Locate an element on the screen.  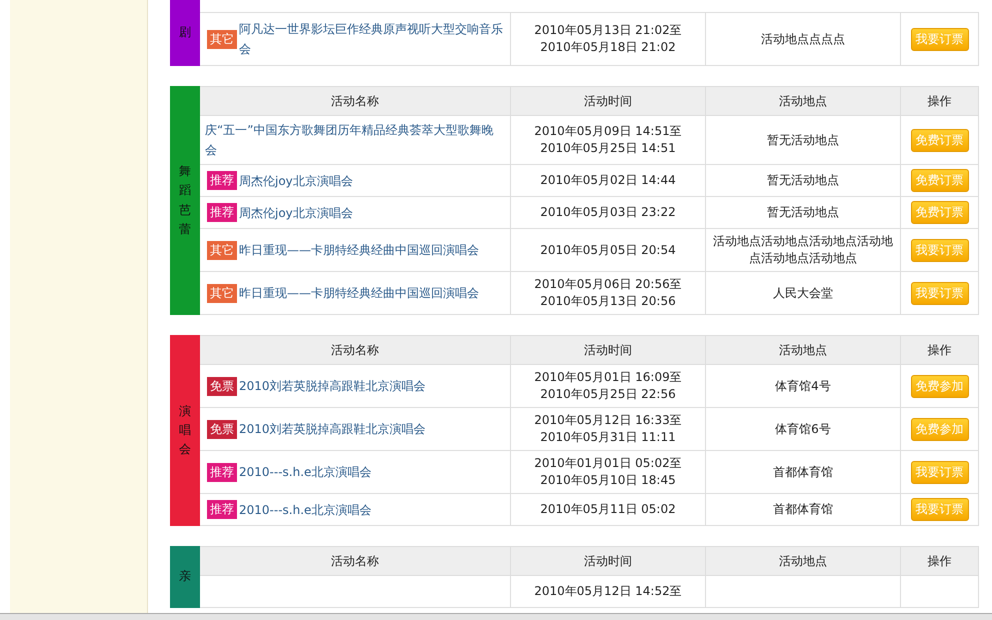
event-place: 体育馆4号 is located at coordinates (803, 386).